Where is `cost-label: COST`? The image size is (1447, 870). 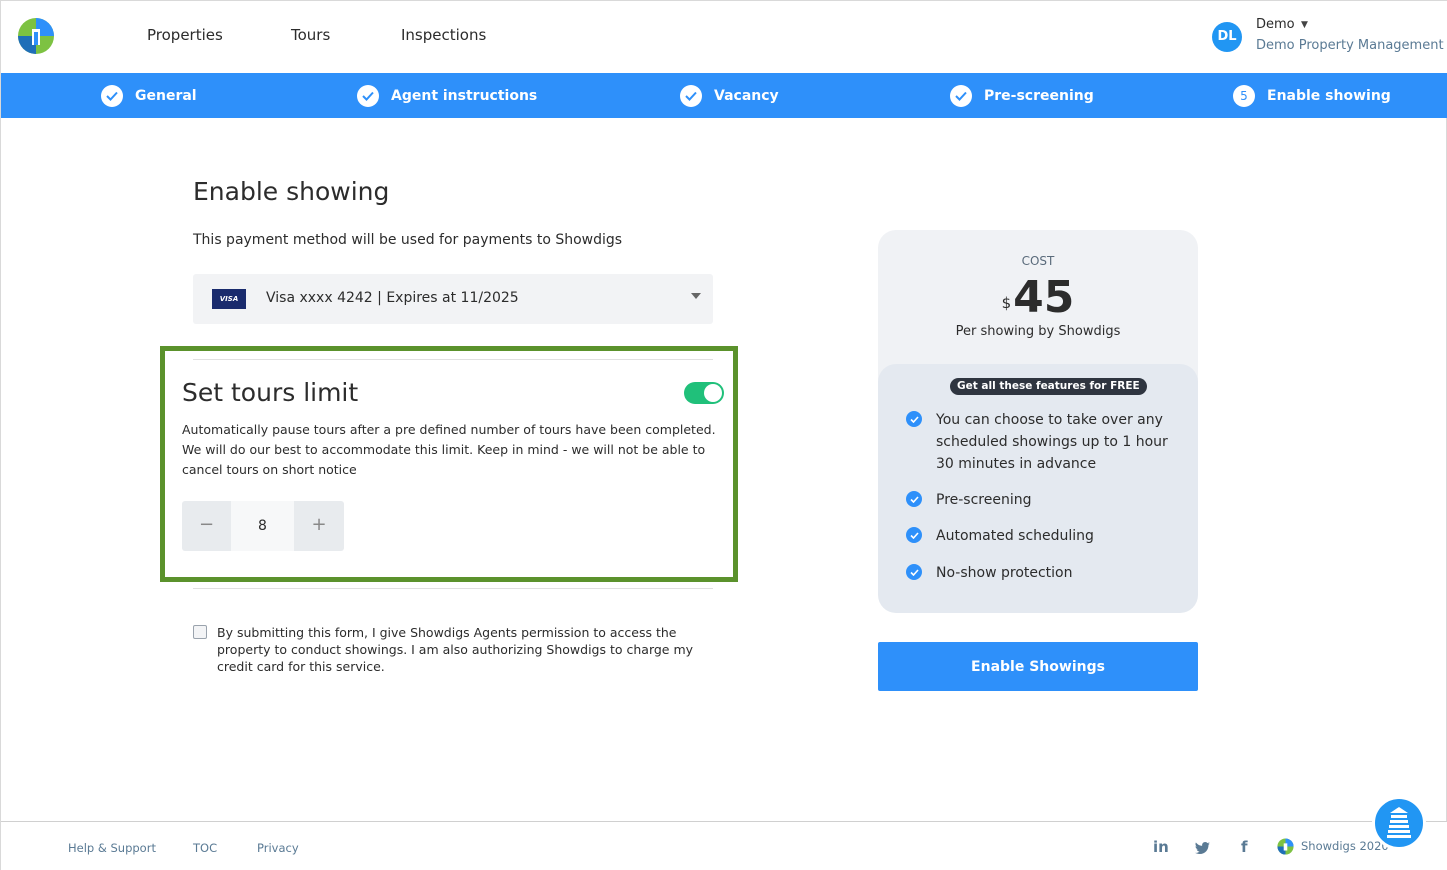
cost-label: COST is located at coordinates (1038, 261).